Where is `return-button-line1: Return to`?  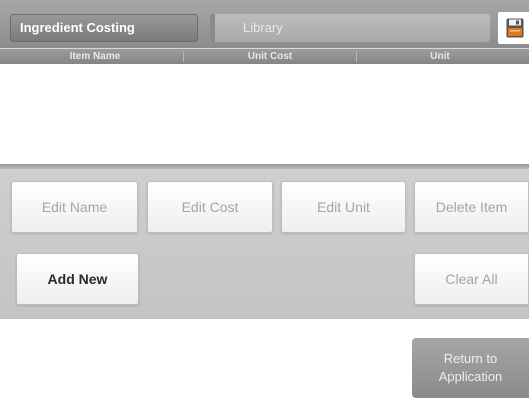 return-button-line1: Return to is located at coordinates (470, 358).